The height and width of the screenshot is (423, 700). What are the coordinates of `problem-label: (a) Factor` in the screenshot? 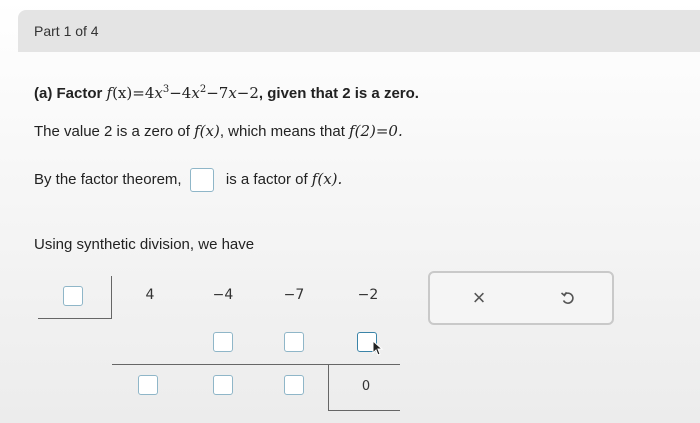 It's located at (70, 93).